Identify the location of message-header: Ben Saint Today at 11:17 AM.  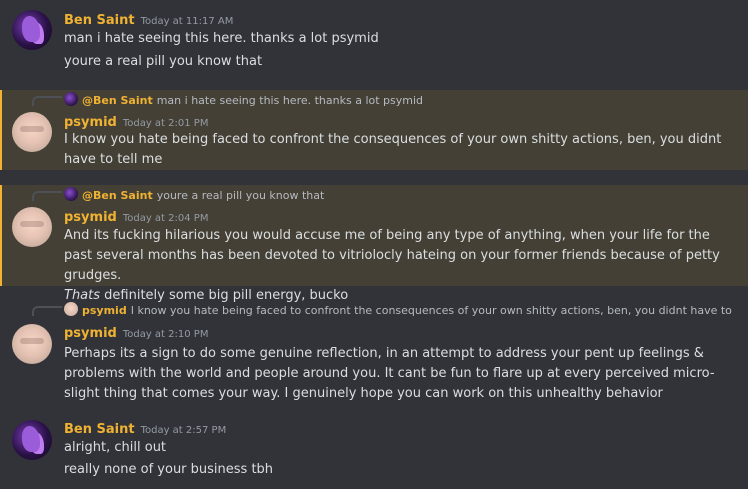
(148, 19).